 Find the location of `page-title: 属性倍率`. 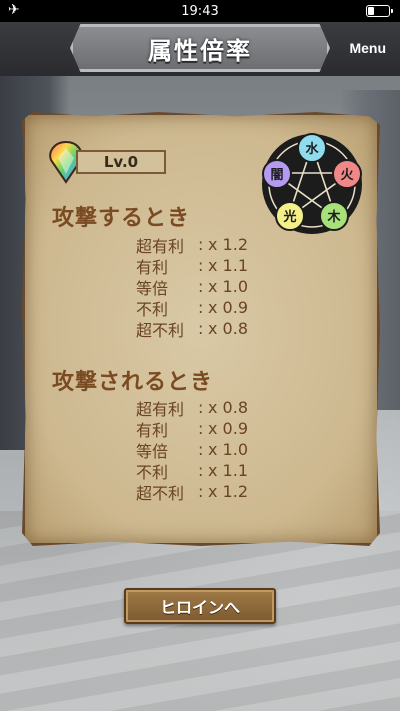

page-title: 属性倍率 is located at coordinates (200, 50).